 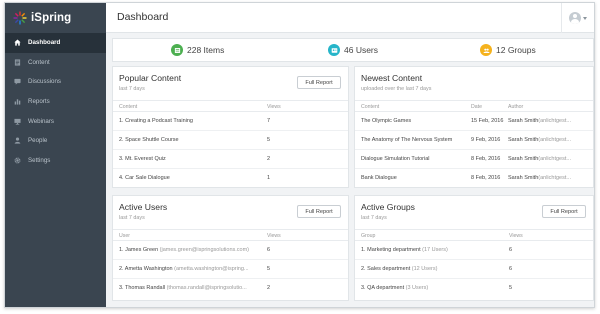 What do you see at coordinates (146, 269) in the screenshot?
I see `user-name: 2. Ametta Washington` at bounding box center [146, 269].